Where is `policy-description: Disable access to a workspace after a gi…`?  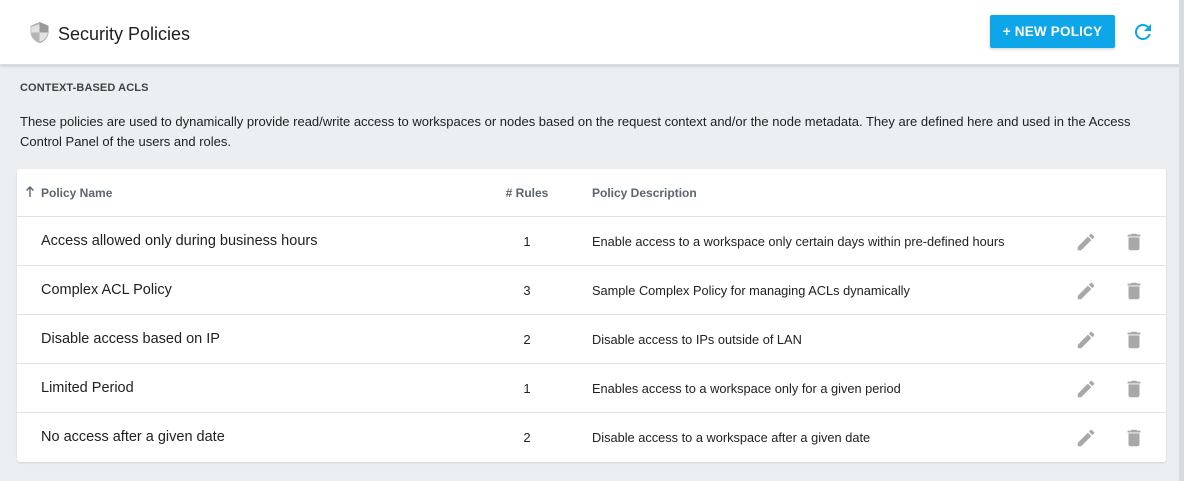 policy-description: Disable access to a workspace after a gi… is located at coordinates (731, 437).